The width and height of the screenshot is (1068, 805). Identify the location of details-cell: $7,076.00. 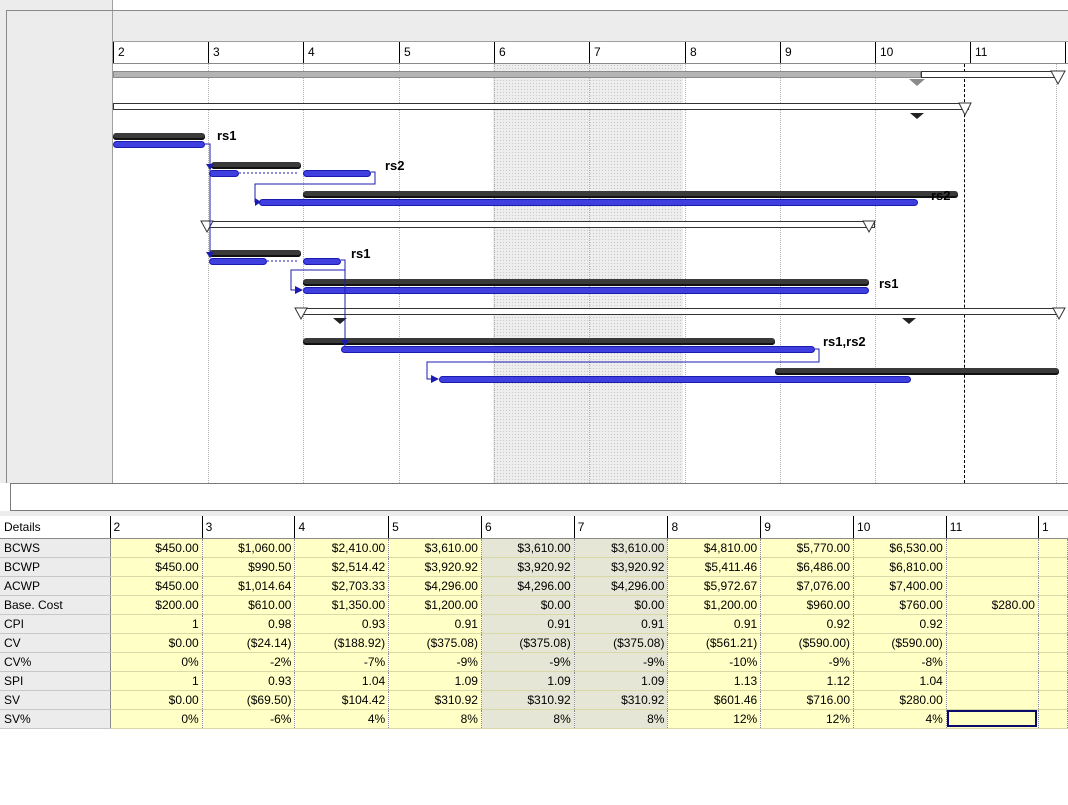
(807, 586).